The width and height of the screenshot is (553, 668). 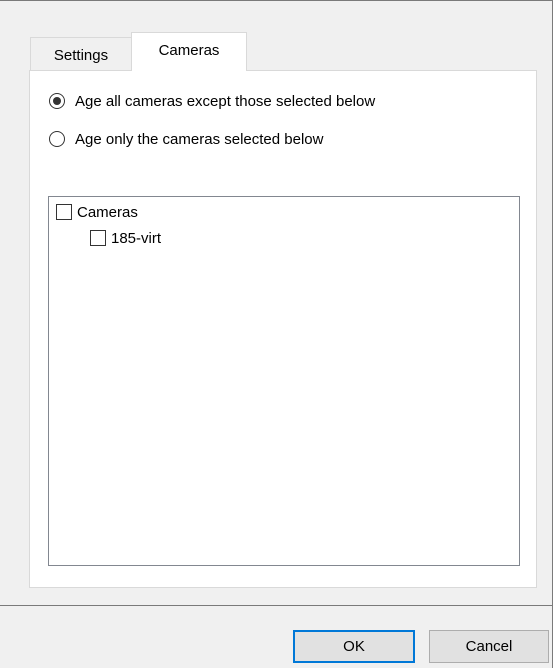 I want to click on tab-cameras: Cameras, so click(x=189, y=51).